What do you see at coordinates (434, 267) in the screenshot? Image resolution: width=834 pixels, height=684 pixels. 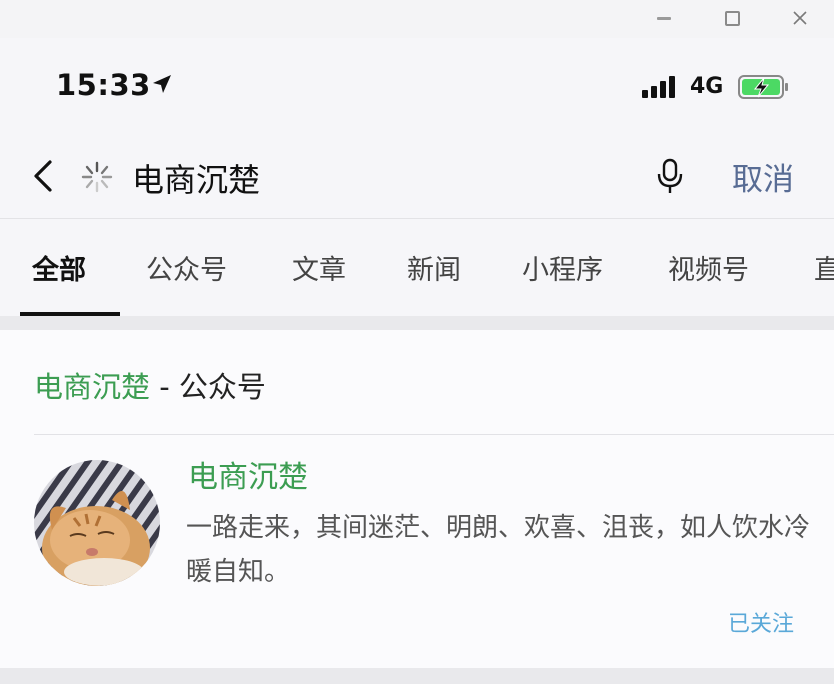 I see `tab-news: 新闻` at bounding box center [434, 267].